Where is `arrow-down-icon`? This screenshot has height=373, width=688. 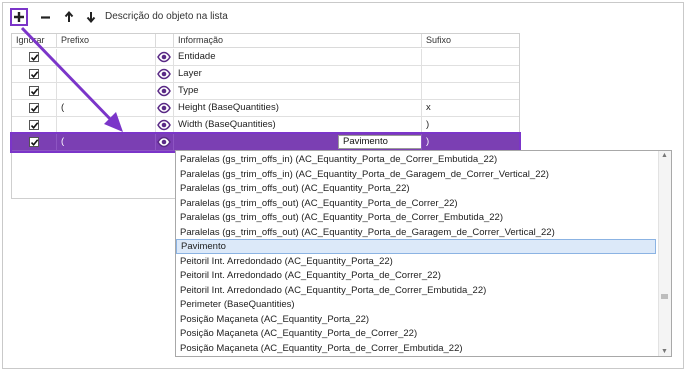
arrow-down-icon is located at coordinates (91, 17).